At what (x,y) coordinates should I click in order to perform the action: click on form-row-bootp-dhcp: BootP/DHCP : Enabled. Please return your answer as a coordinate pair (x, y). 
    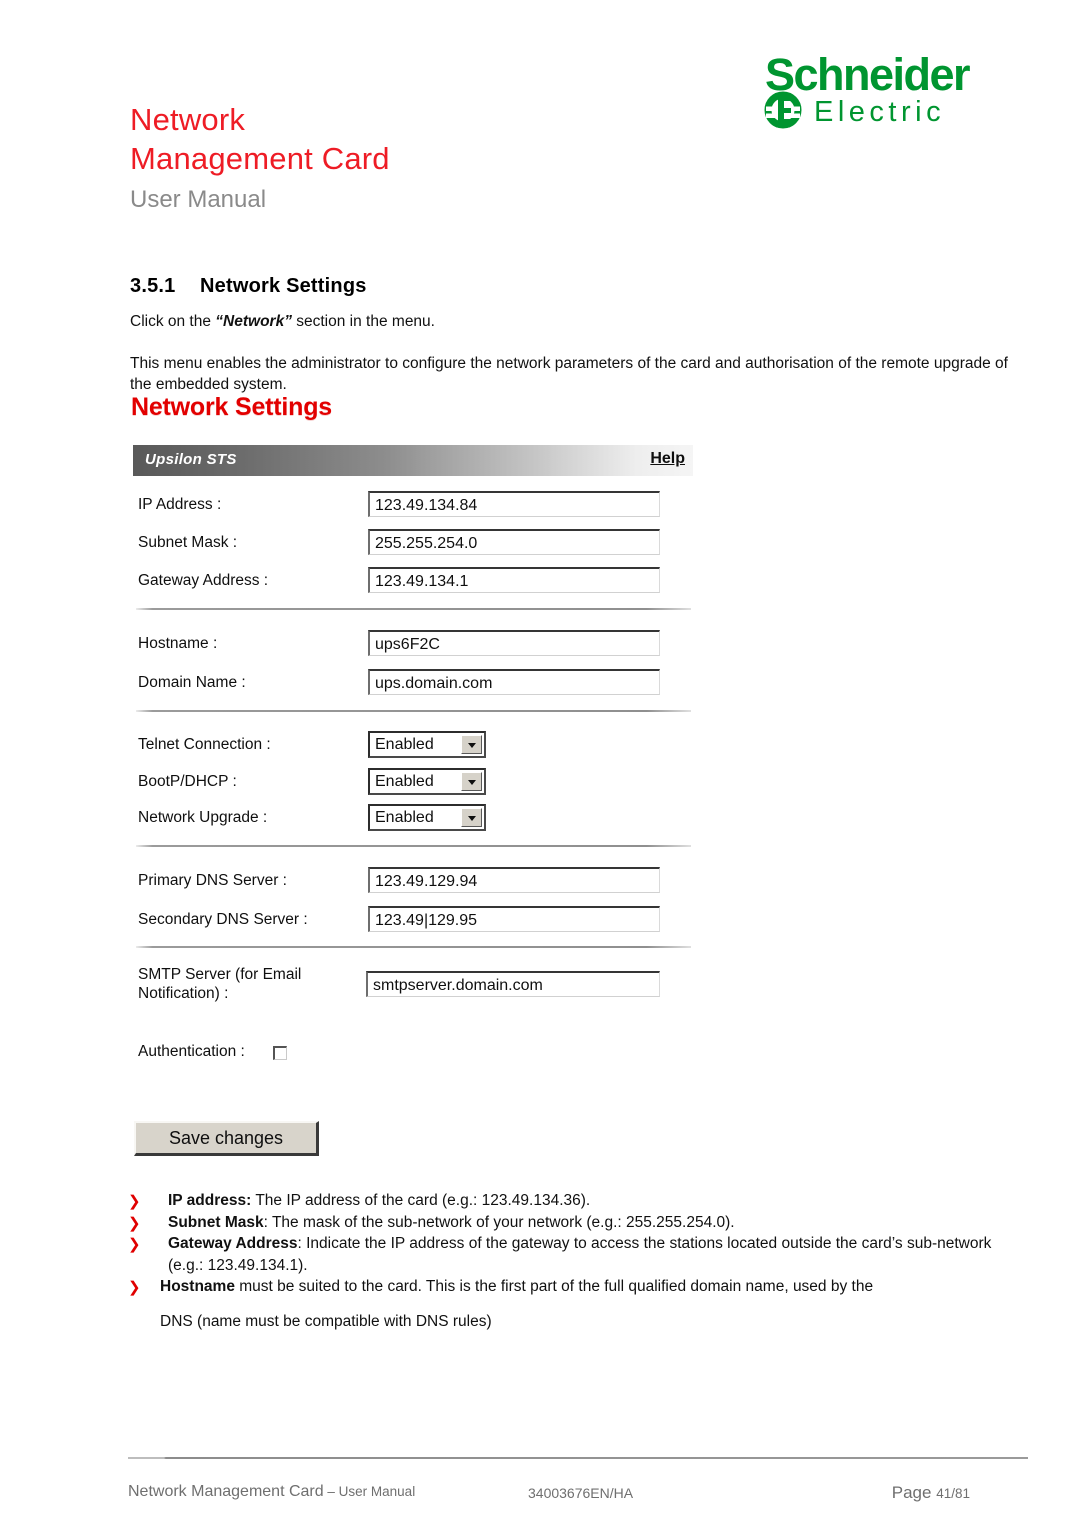
    Looking at the image, I should click on (418, 785).